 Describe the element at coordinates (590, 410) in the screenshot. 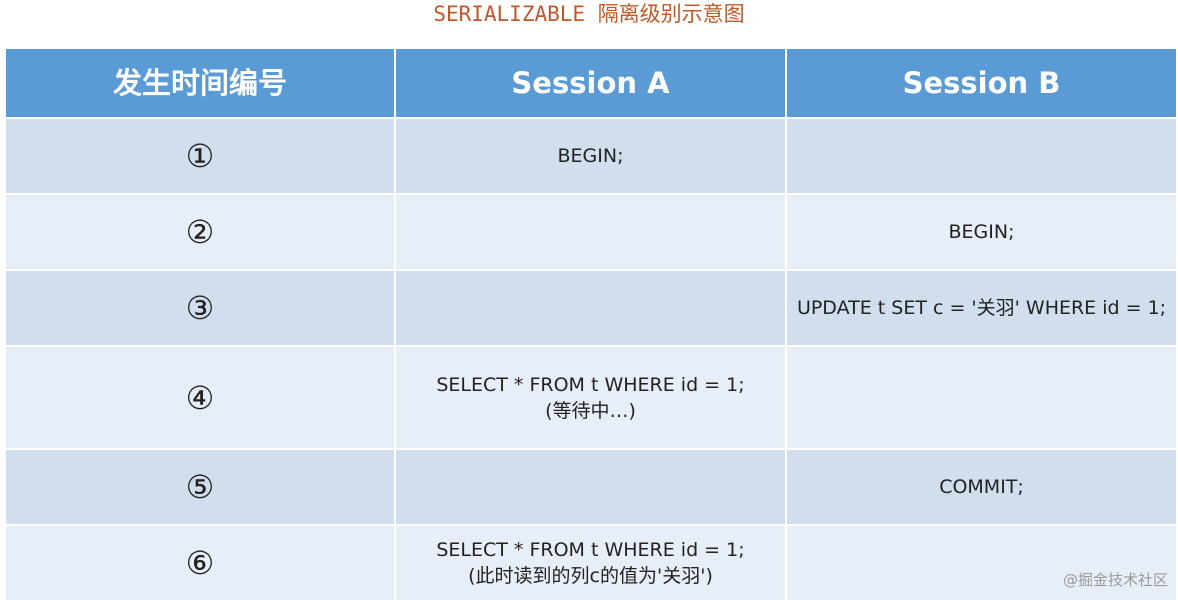

I see `row-4-session-a-line-2: (等待中…)` at that location.